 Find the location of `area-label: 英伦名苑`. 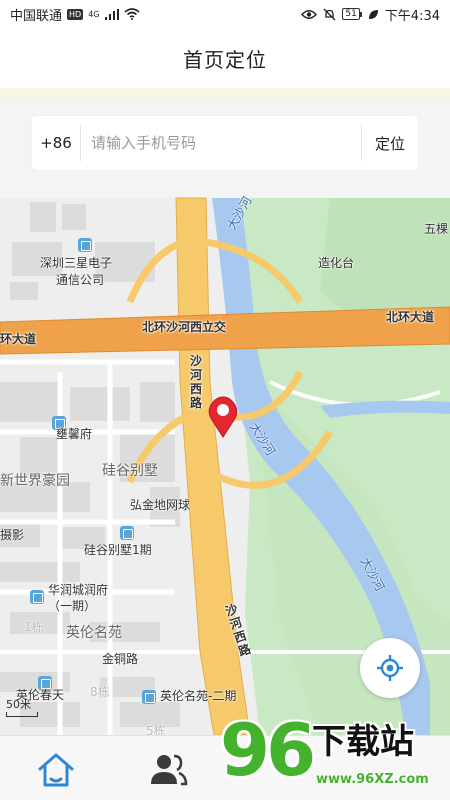

area-label: 英伦名苑 is located at coordinates (94, 633).